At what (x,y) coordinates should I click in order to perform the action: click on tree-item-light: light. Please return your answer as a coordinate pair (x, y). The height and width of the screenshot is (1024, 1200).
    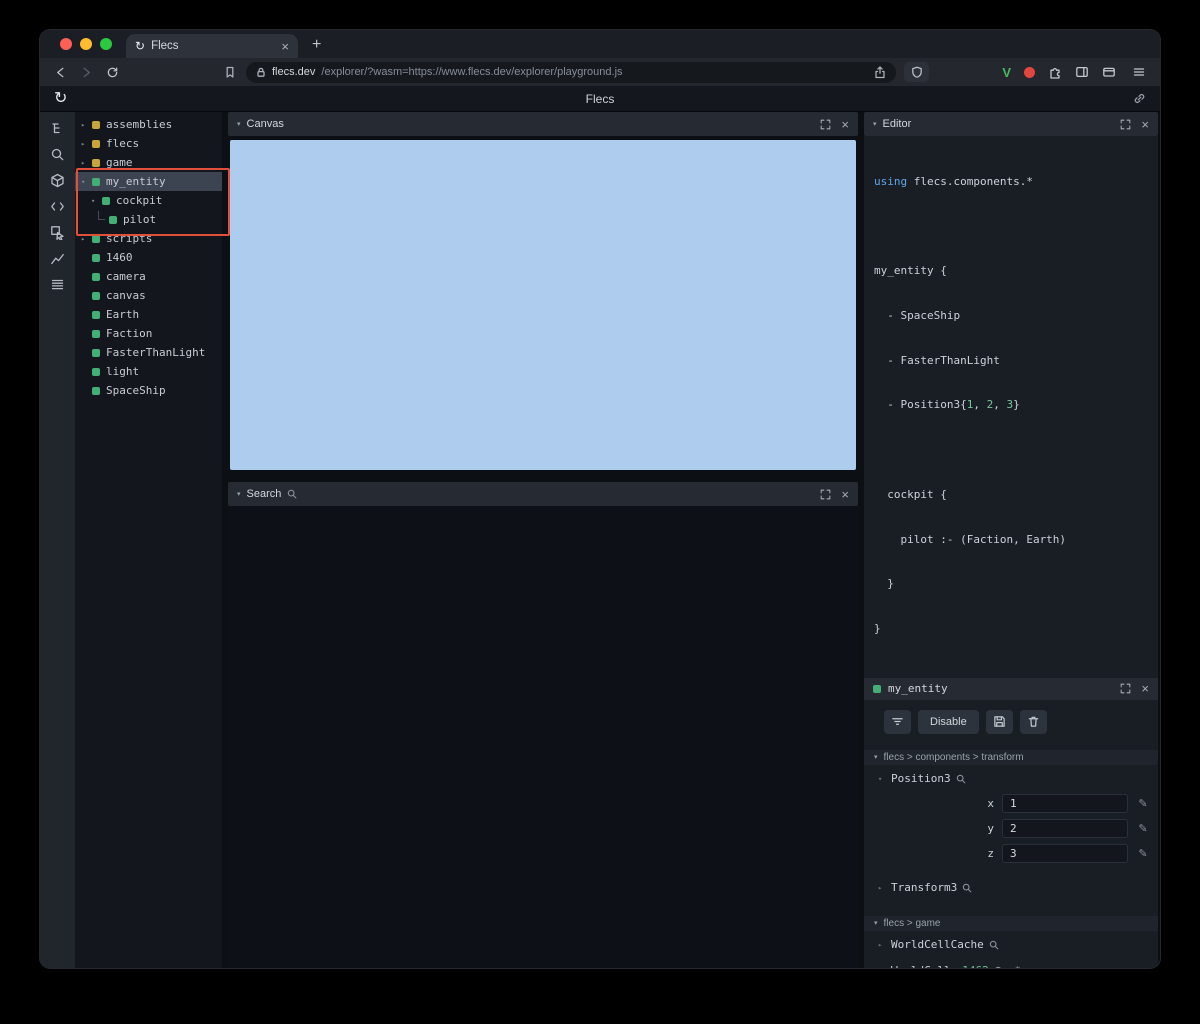
    Looking at the image, I should click on (148, 371).